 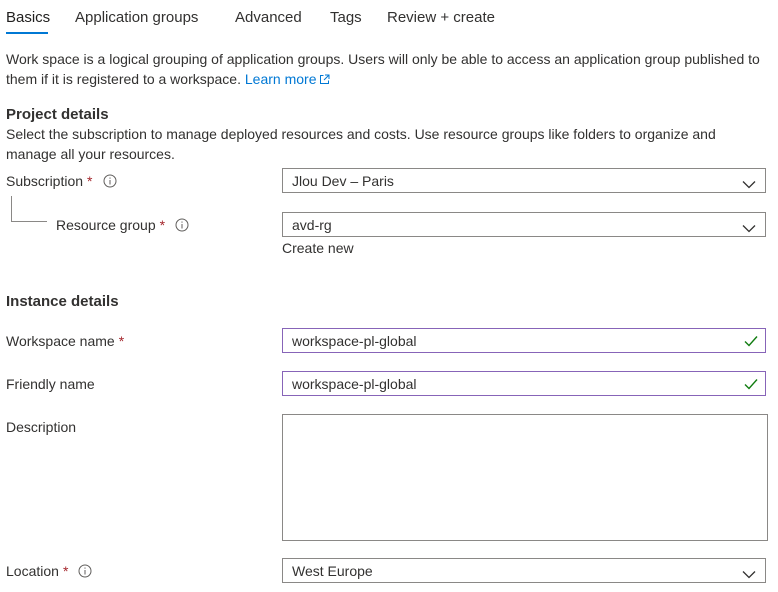 What do you see at coordinates (441, 18) in the screenshot?
I see `tab-review-create: Review + create` at bounding box center [441, 18].